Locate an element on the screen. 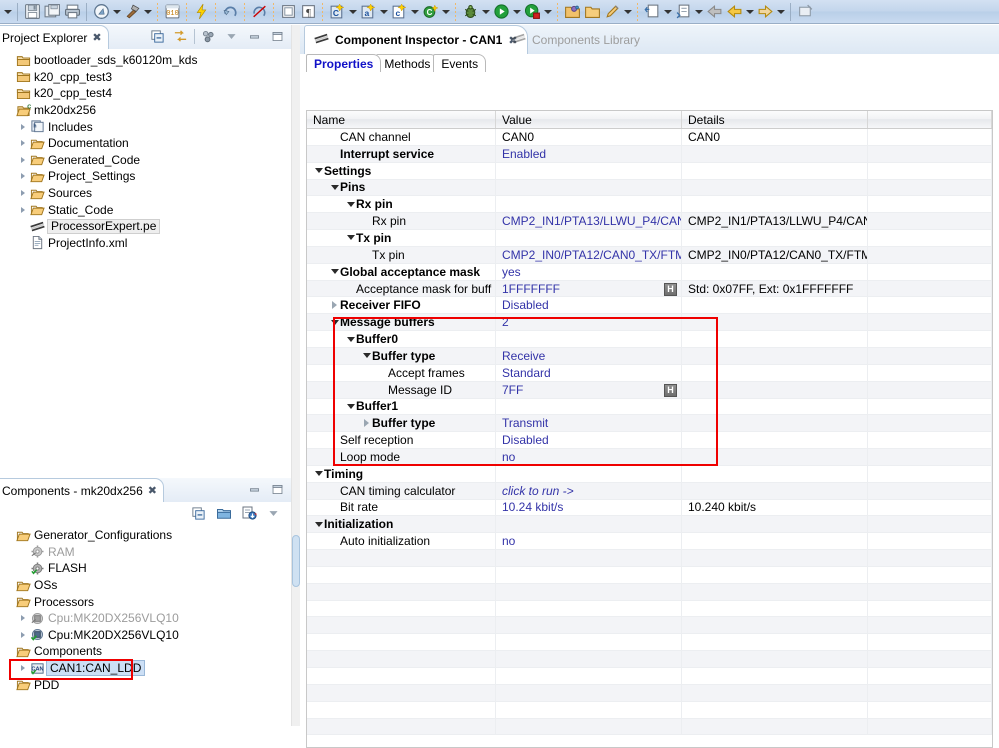 The image size is (999, 748). property-row: CAN timing calculator click to run -> is located at coordinates (649, 491).